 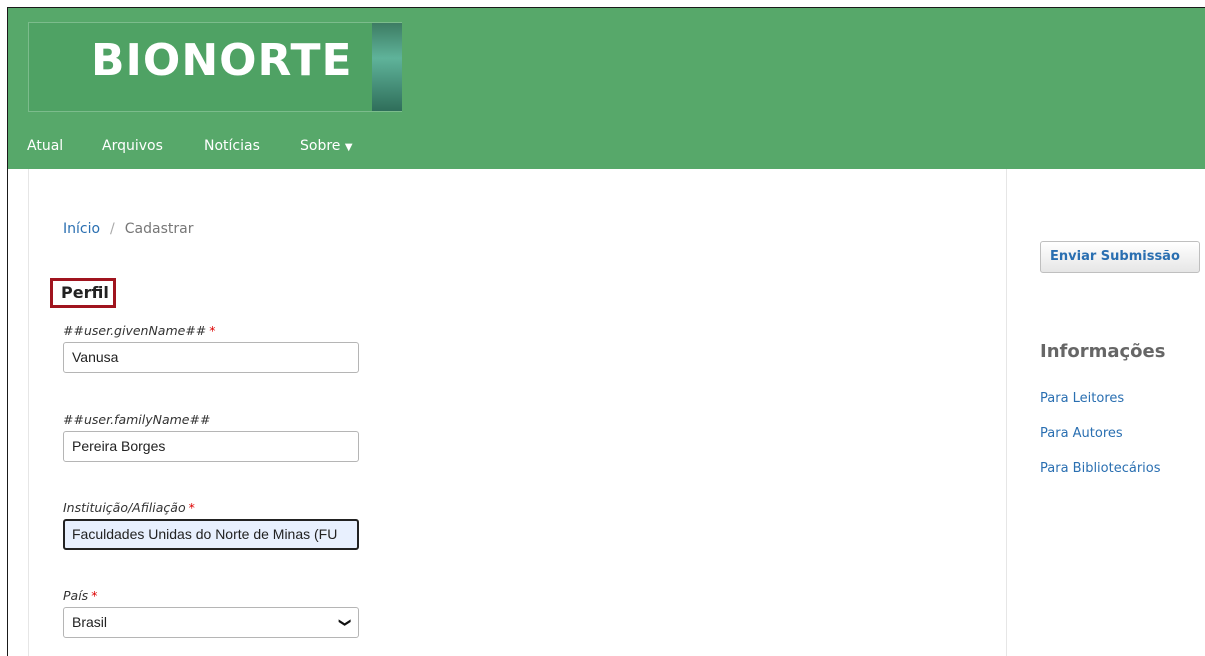 I want to click on family-name-label: ##user.familyName##, so click(x=137, y=419).